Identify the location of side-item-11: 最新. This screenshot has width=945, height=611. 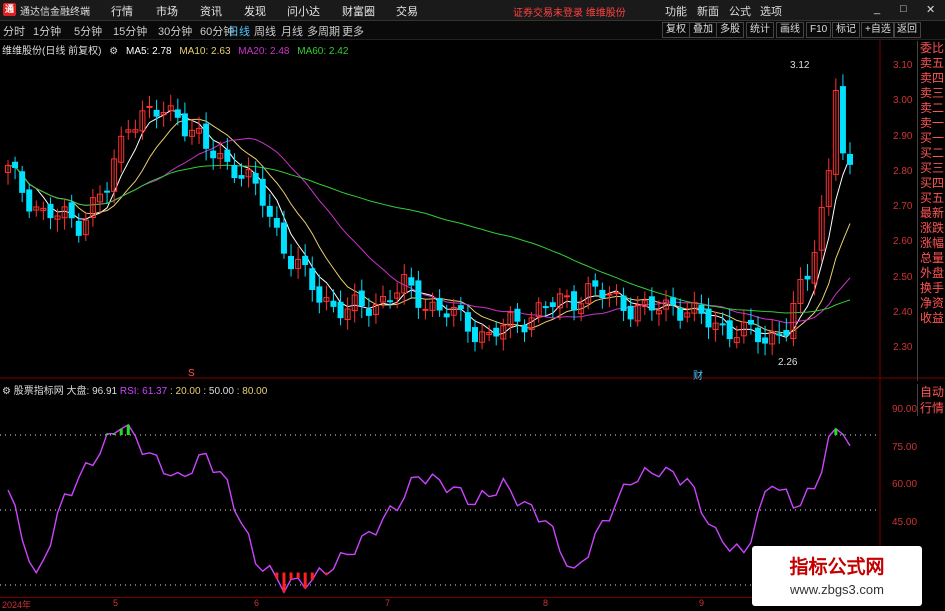
(931, 213).